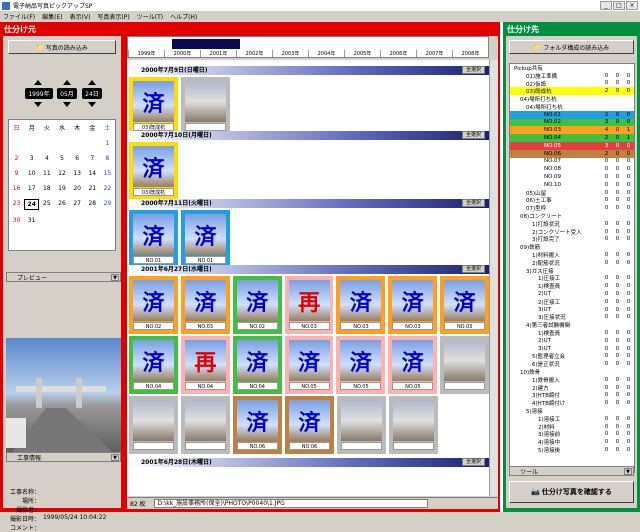 The height and width of the screenshot is (532, 640). What do you see at coordinates (572, 99) in the screenshot?
I see `tree-node: 04)場所打ち杭` at bounding box center [572, 99].